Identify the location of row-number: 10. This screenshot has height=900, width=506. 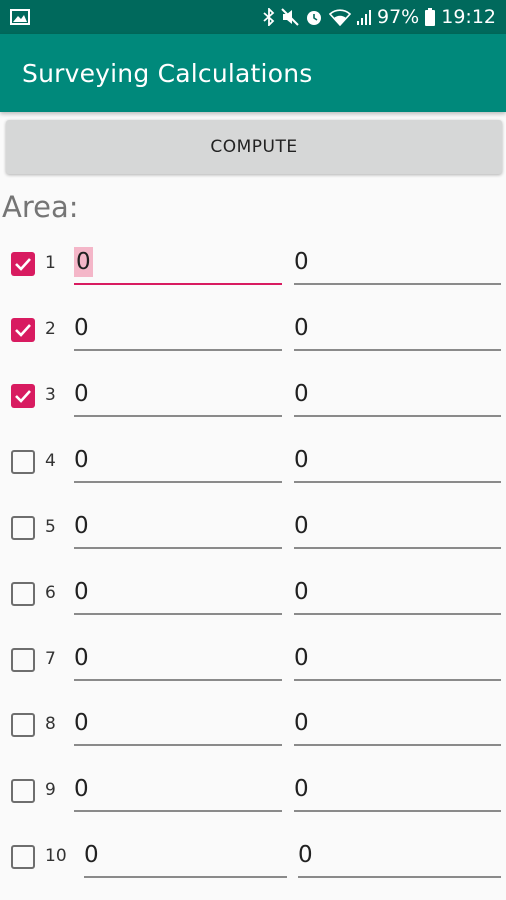
(56, 856).